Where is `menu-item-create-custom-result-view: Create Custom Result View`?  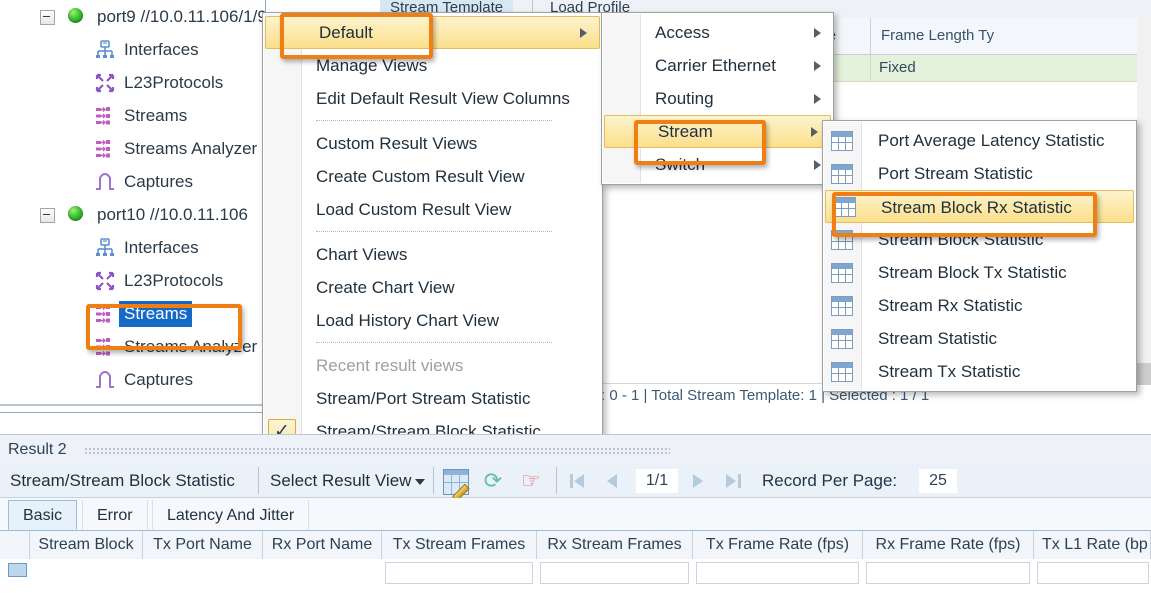
menu-item-create-custom-result-view: Create Custom Result View is located at coordinates (432, 176).